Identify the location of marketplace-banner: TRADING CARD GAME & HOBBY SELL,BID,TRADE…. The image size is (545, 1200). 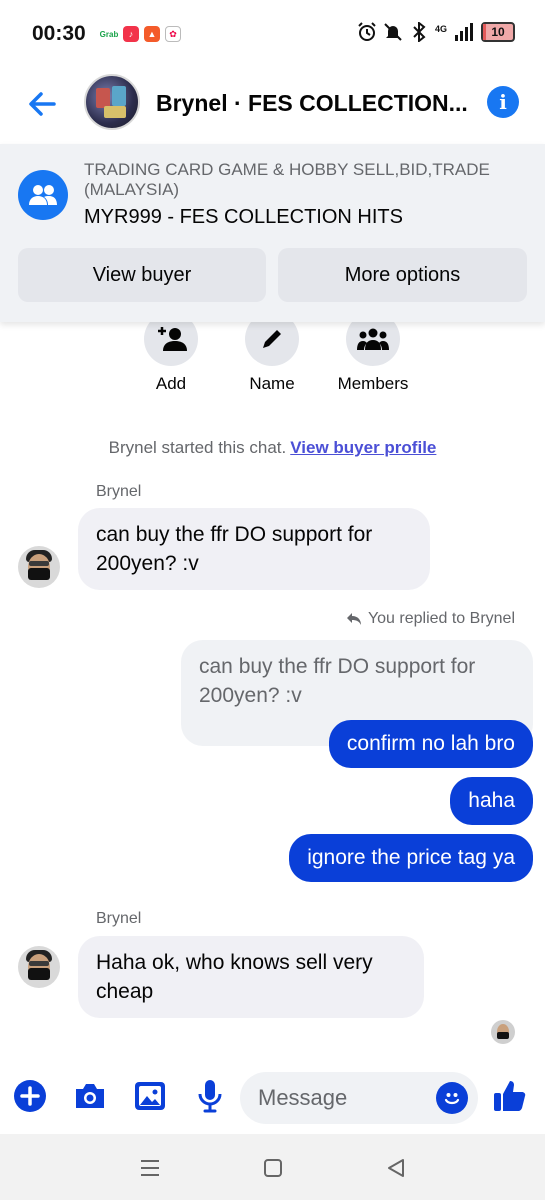
(272, 233).